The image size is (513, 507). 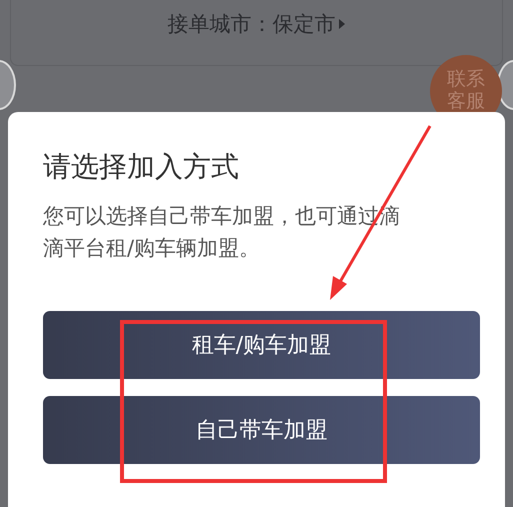 I want to click on join-option-button: 自己带车加盟, so click(x=261, y=430).